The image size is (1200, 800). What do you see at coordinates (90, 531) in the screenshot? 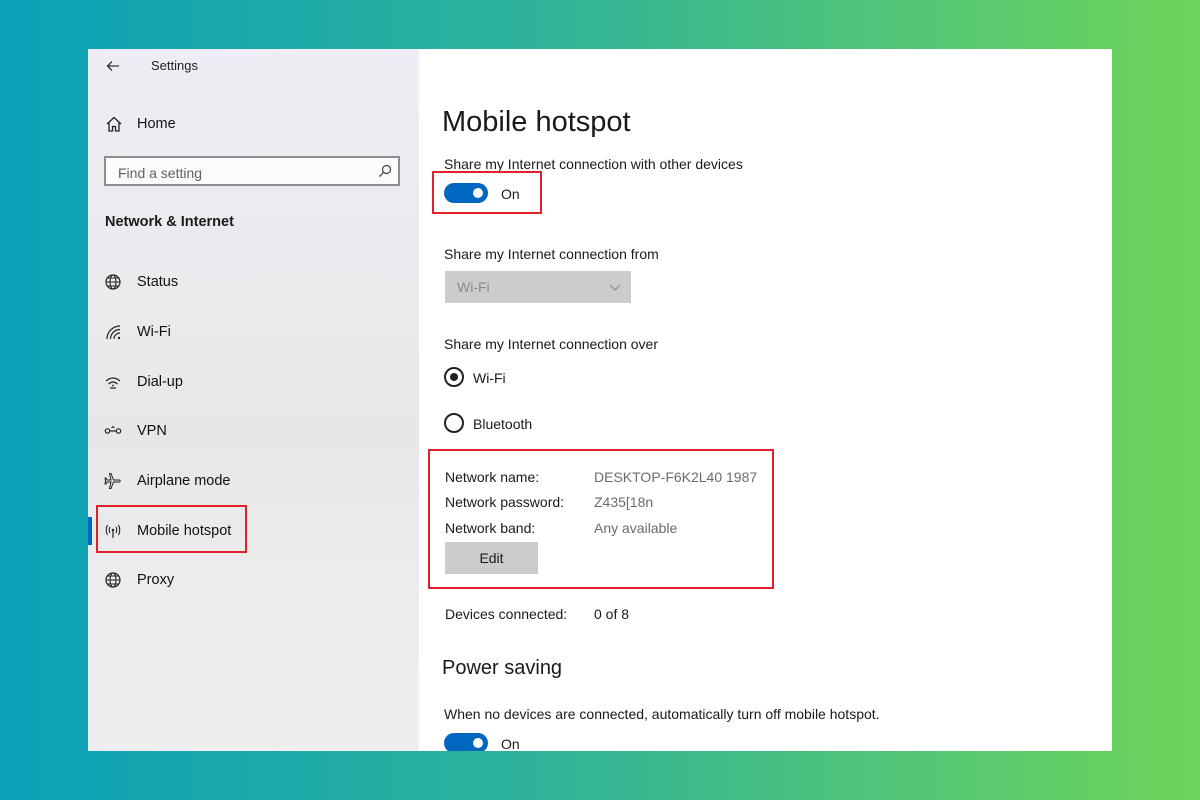
I see `selection-indicator` at bounding box center [90, 531].